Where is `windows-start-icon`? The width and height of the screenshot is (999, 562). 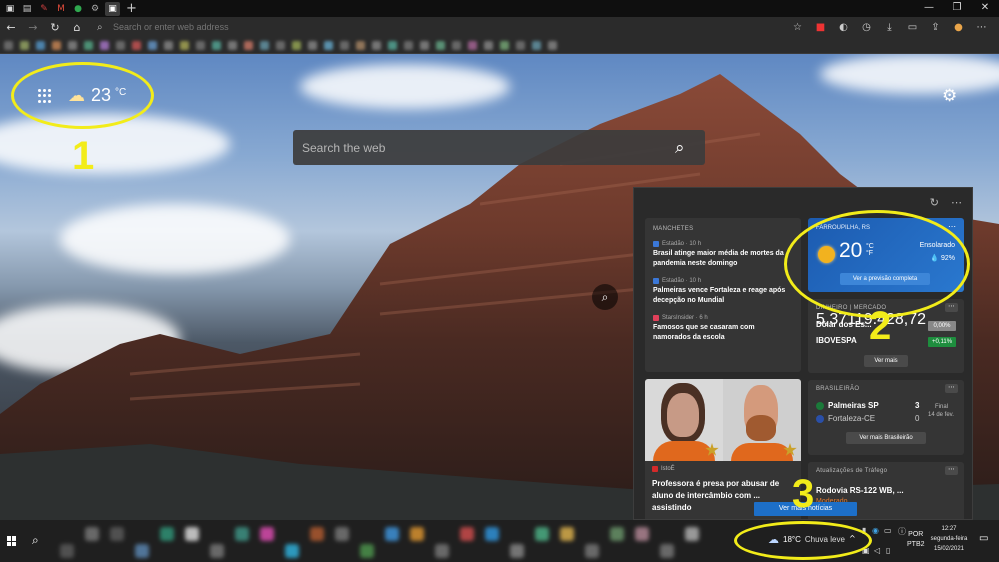 windows-start-icon is located at coordinates (12, 541).